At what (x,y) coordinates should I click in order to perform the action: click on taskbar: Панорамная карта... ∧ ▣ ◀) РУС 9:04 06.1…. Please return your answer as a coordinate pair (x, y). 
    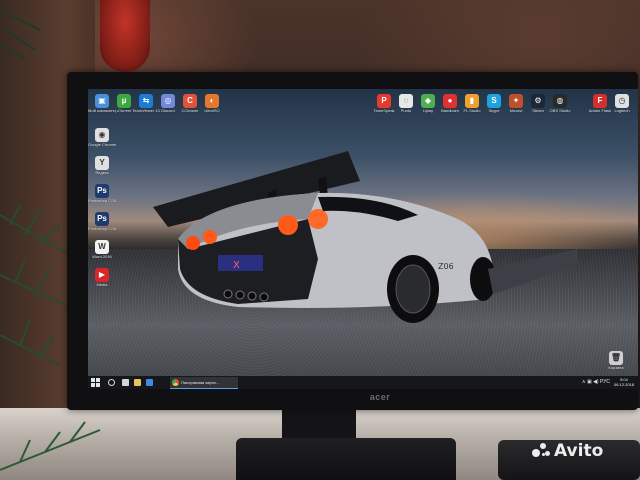
    Looking at the image, I should click on (363, 382).